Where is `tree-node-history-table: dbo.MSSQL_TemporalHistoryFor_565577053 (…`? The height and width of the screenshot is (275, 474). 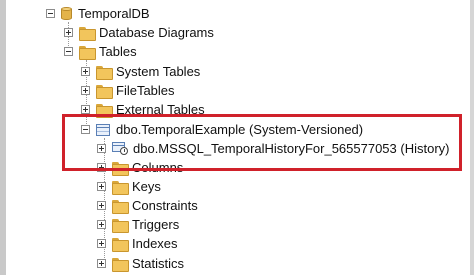 tree-node-history-table: dbo.MSSQL_TemporalHistoryFor_565577053 (… is located at coordinates (273, 148).